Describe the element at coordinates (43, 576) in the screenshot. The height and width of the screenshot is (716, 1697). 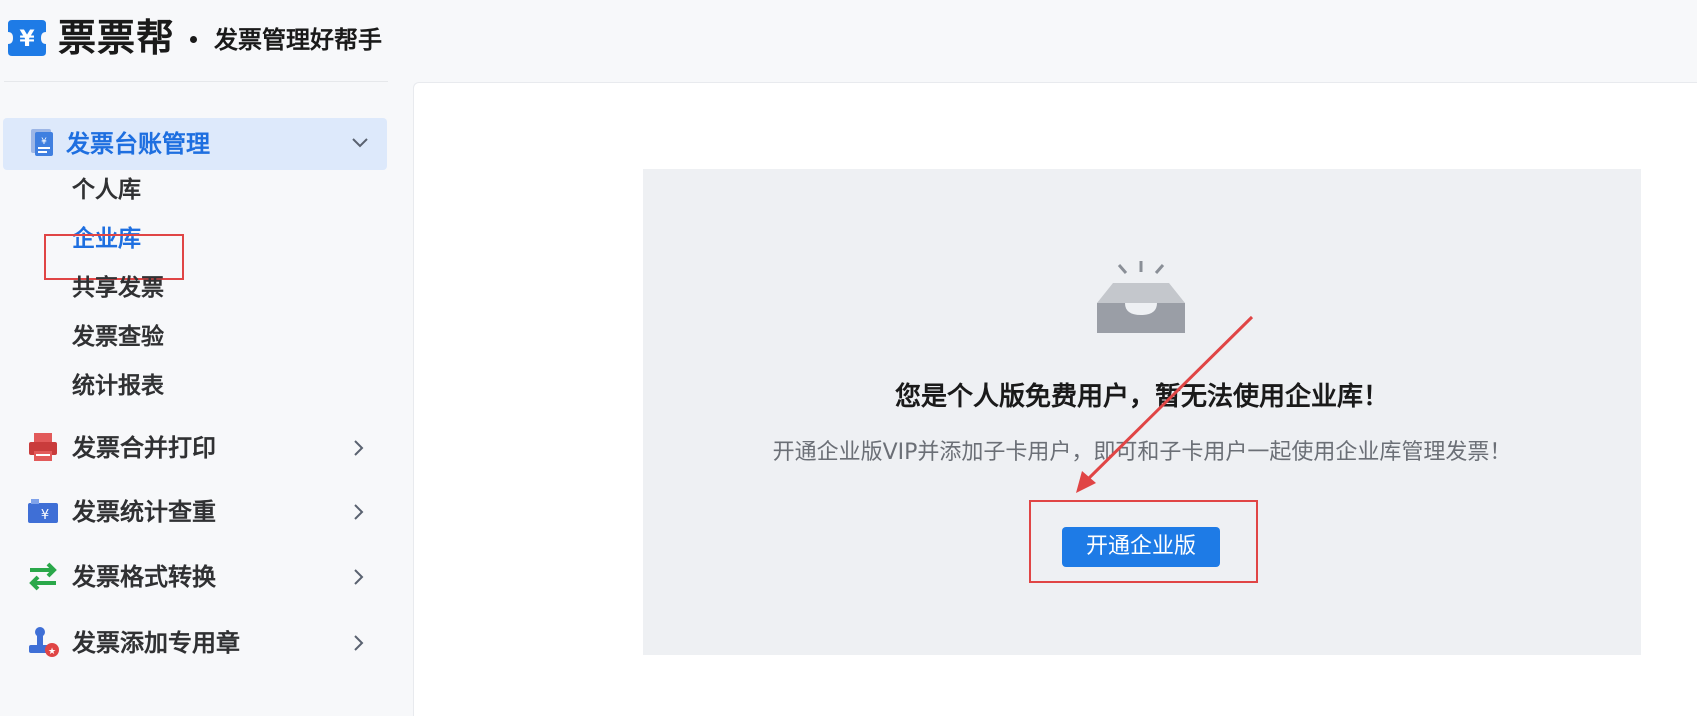
I see `convert-arrows-icon` at that location.